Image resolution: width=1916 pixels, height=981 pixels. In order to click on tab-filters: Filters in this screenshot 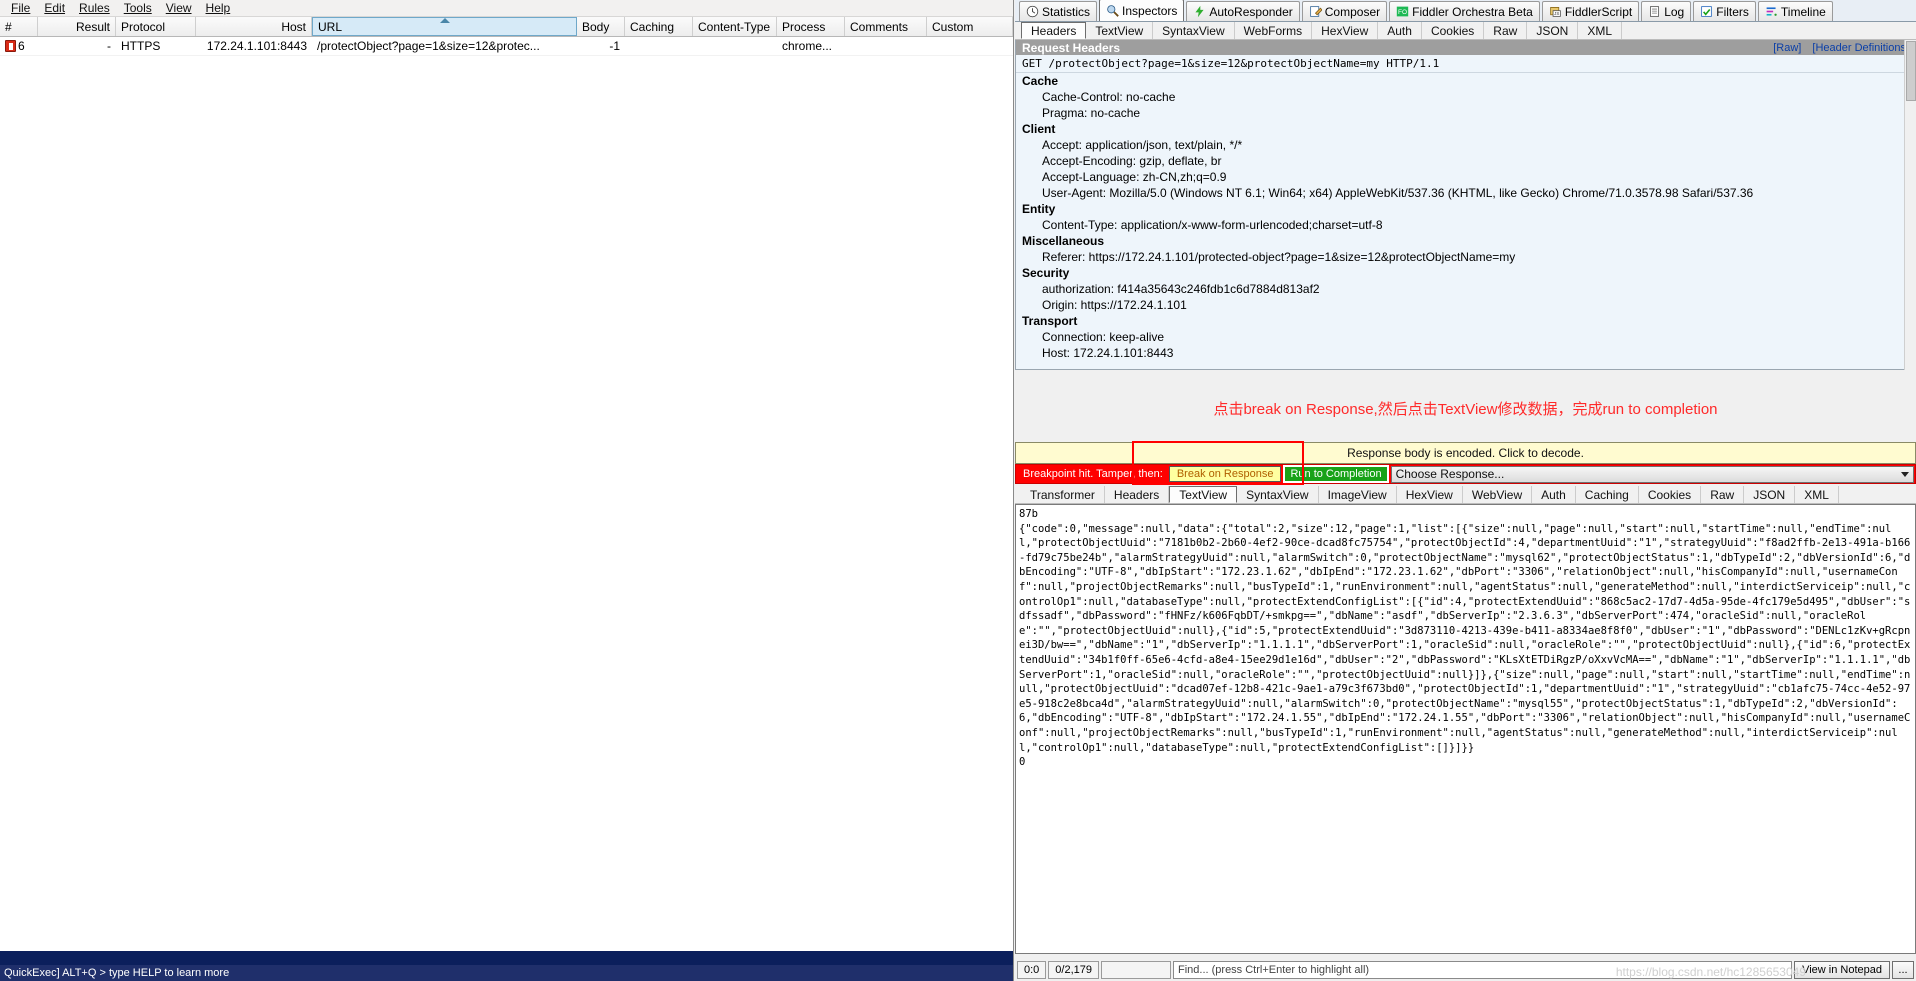, I will do `click(1724, 11)`.